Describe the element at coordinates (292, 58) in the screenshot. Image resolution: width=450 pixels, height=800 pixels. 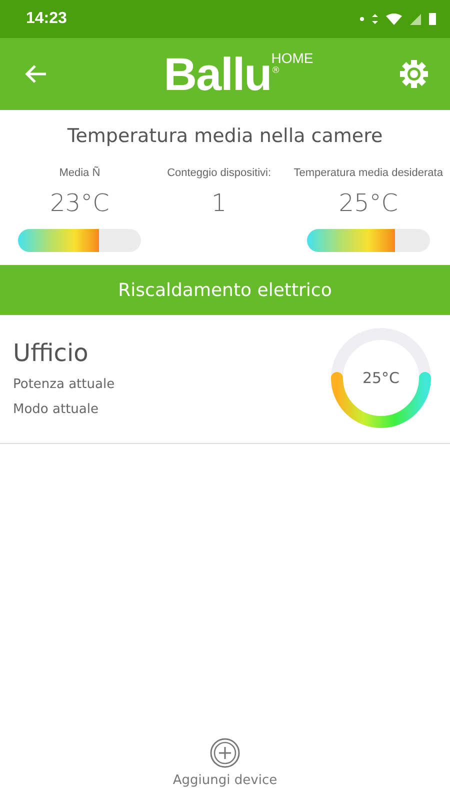
I see `logo-subtitle: HOME` at that location.